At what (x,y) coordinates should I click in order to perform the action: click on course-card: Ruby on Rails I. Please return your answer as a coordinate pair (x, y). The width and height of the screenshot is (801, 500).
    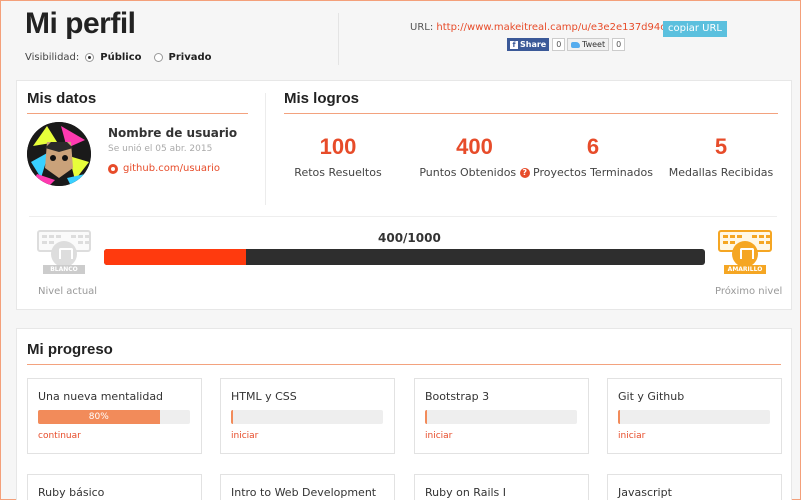
    Looking at the image, I should click on (501, 487).